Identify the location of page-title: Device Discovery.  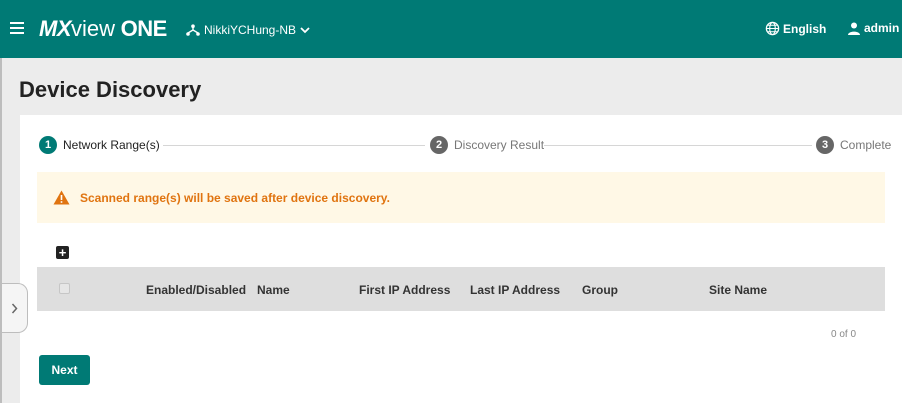
(110, 89).